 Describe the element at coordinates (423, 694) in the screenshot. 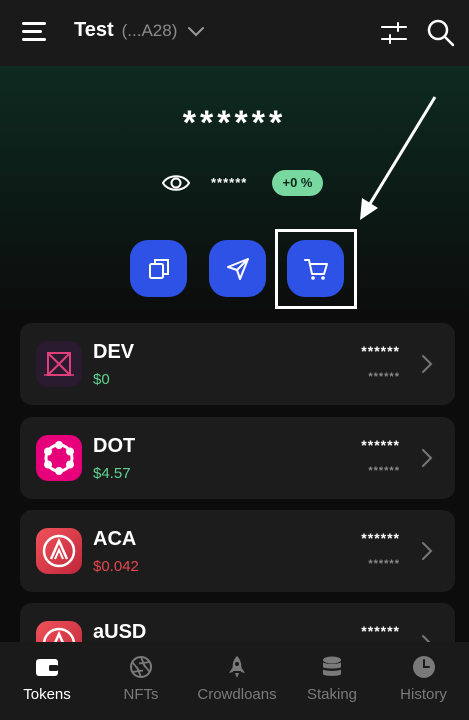

I see `nav-label: History` at that location.